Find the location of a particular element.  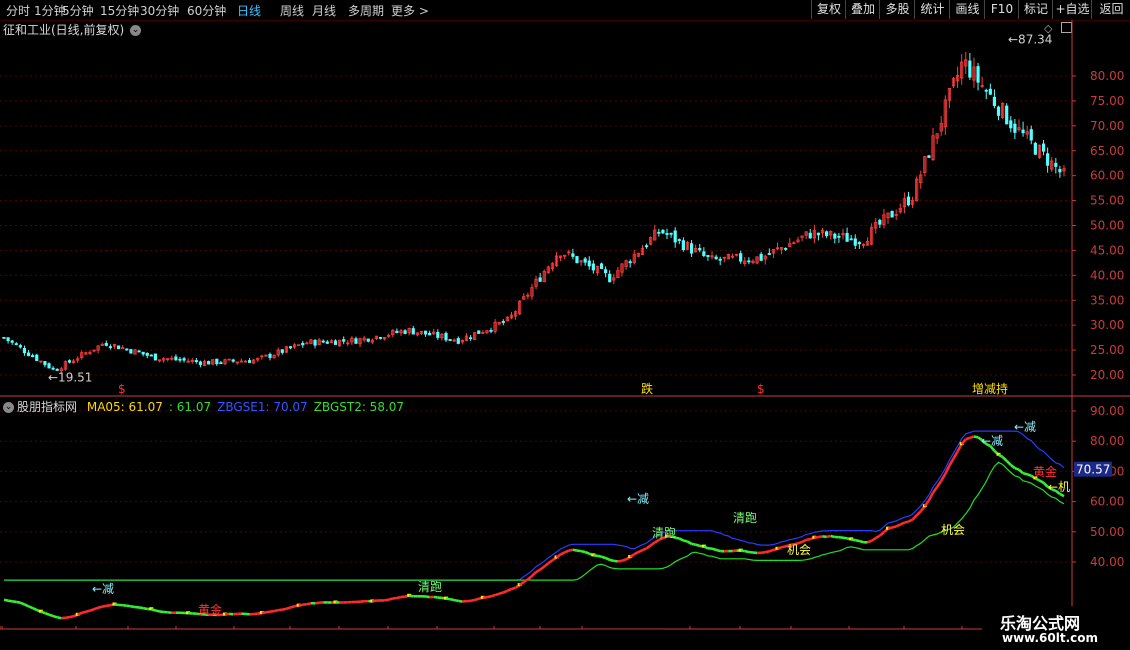

watermark: 乐淘公式网 www.60lt.com is located at coordinates (1056, 628).